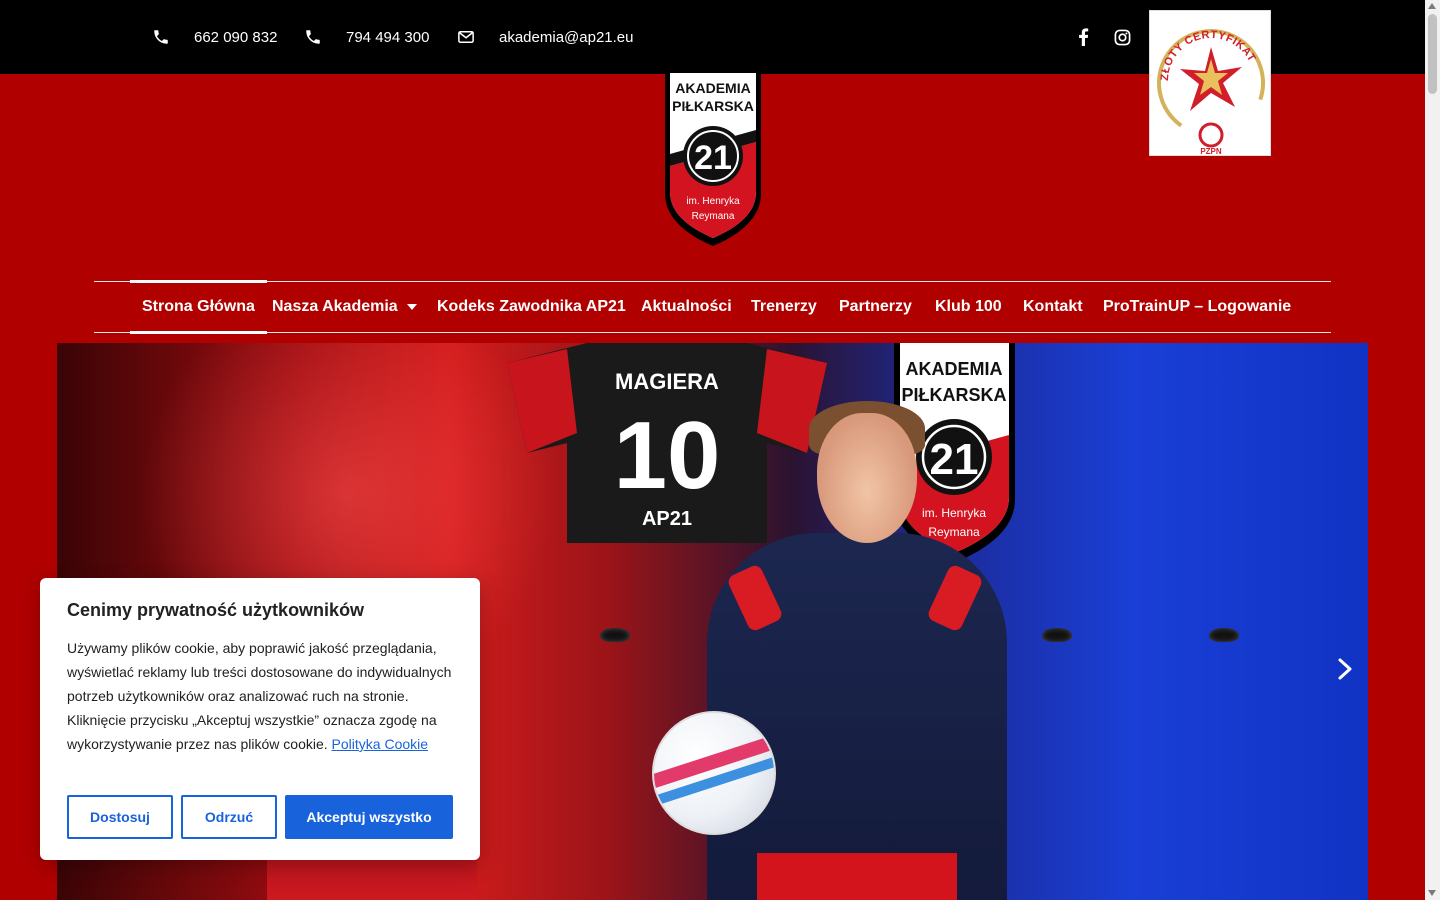 This screenshot has width=1440, height=900. I want to click on logo-line1: AKADEMIA, so click(712, 88).